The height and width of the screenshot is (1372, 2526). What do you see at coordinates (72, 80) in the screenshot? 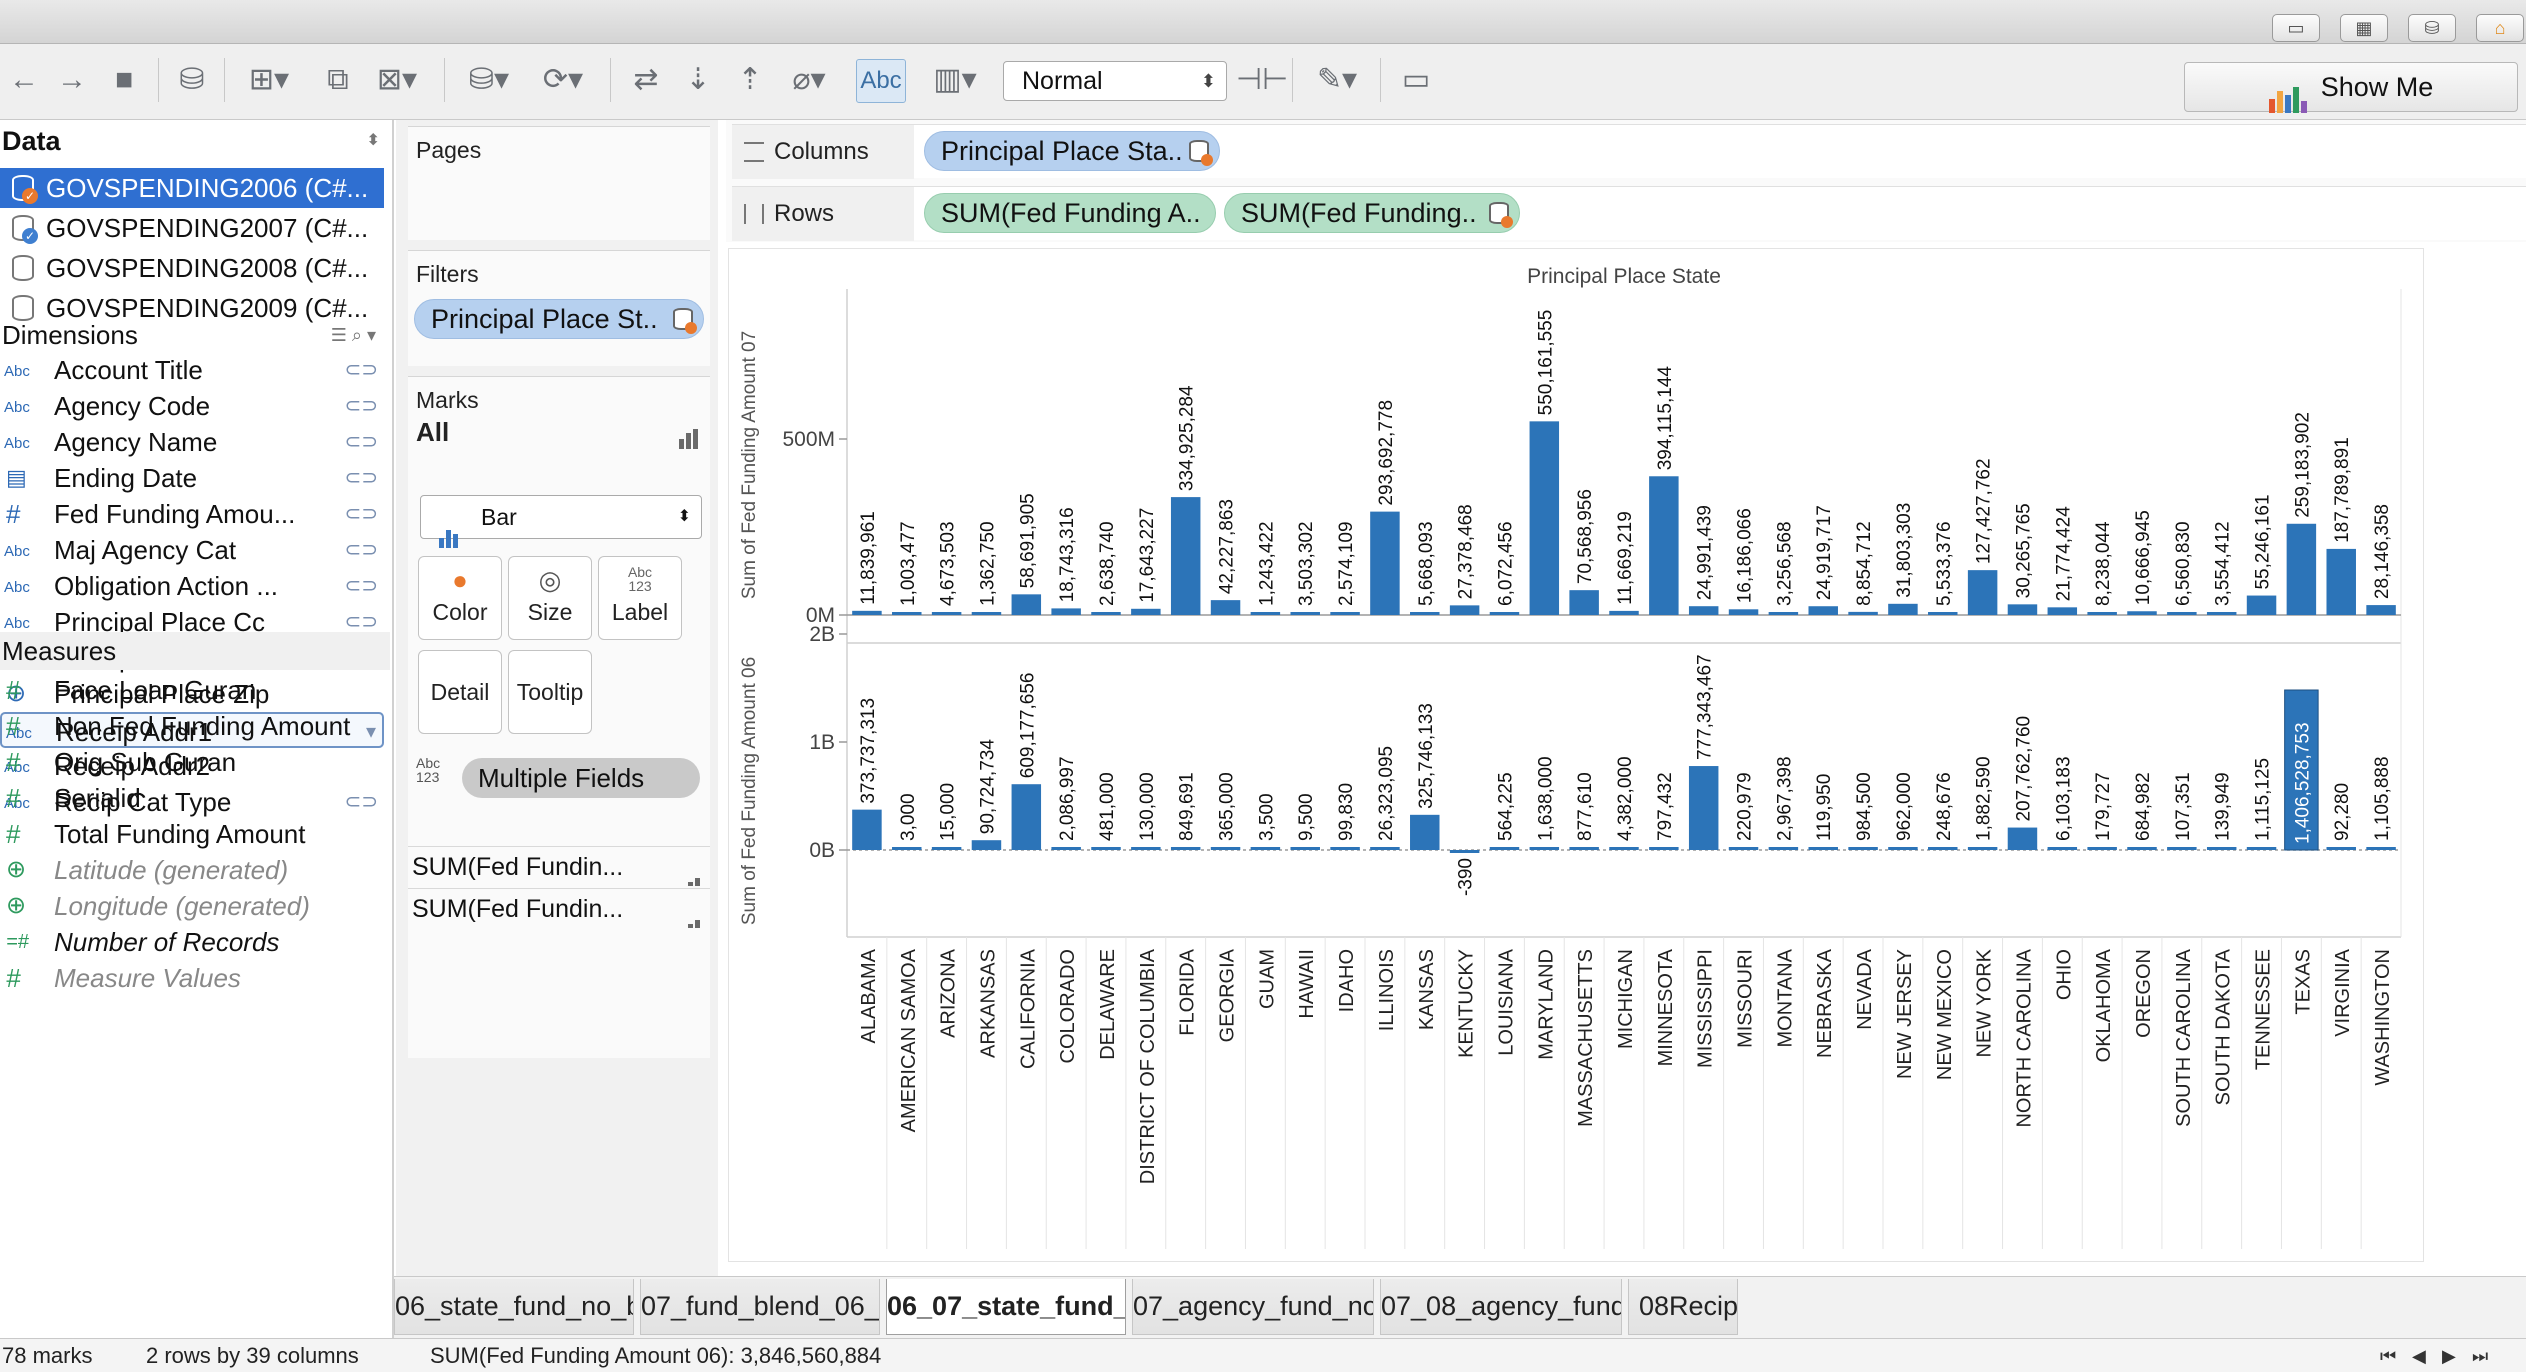
I see `redo-icon: →` at bounding box center [72, 80].